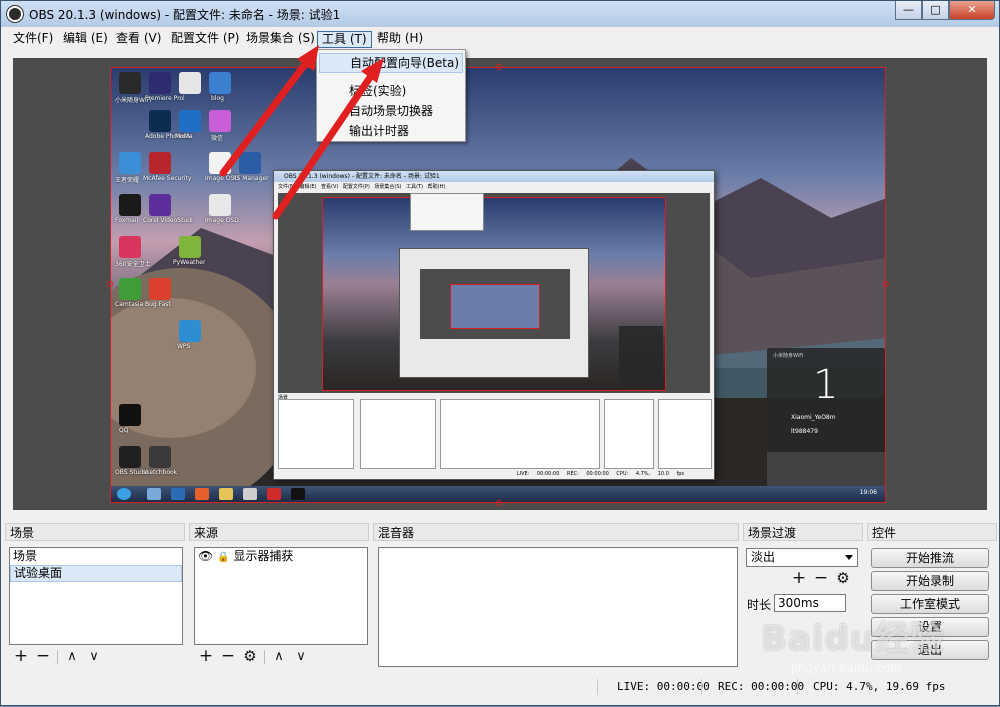 This screenshot has height=707, width=1000. I want to click on desktop-icon-label: Corel VideoStudi, so click(168, 220).